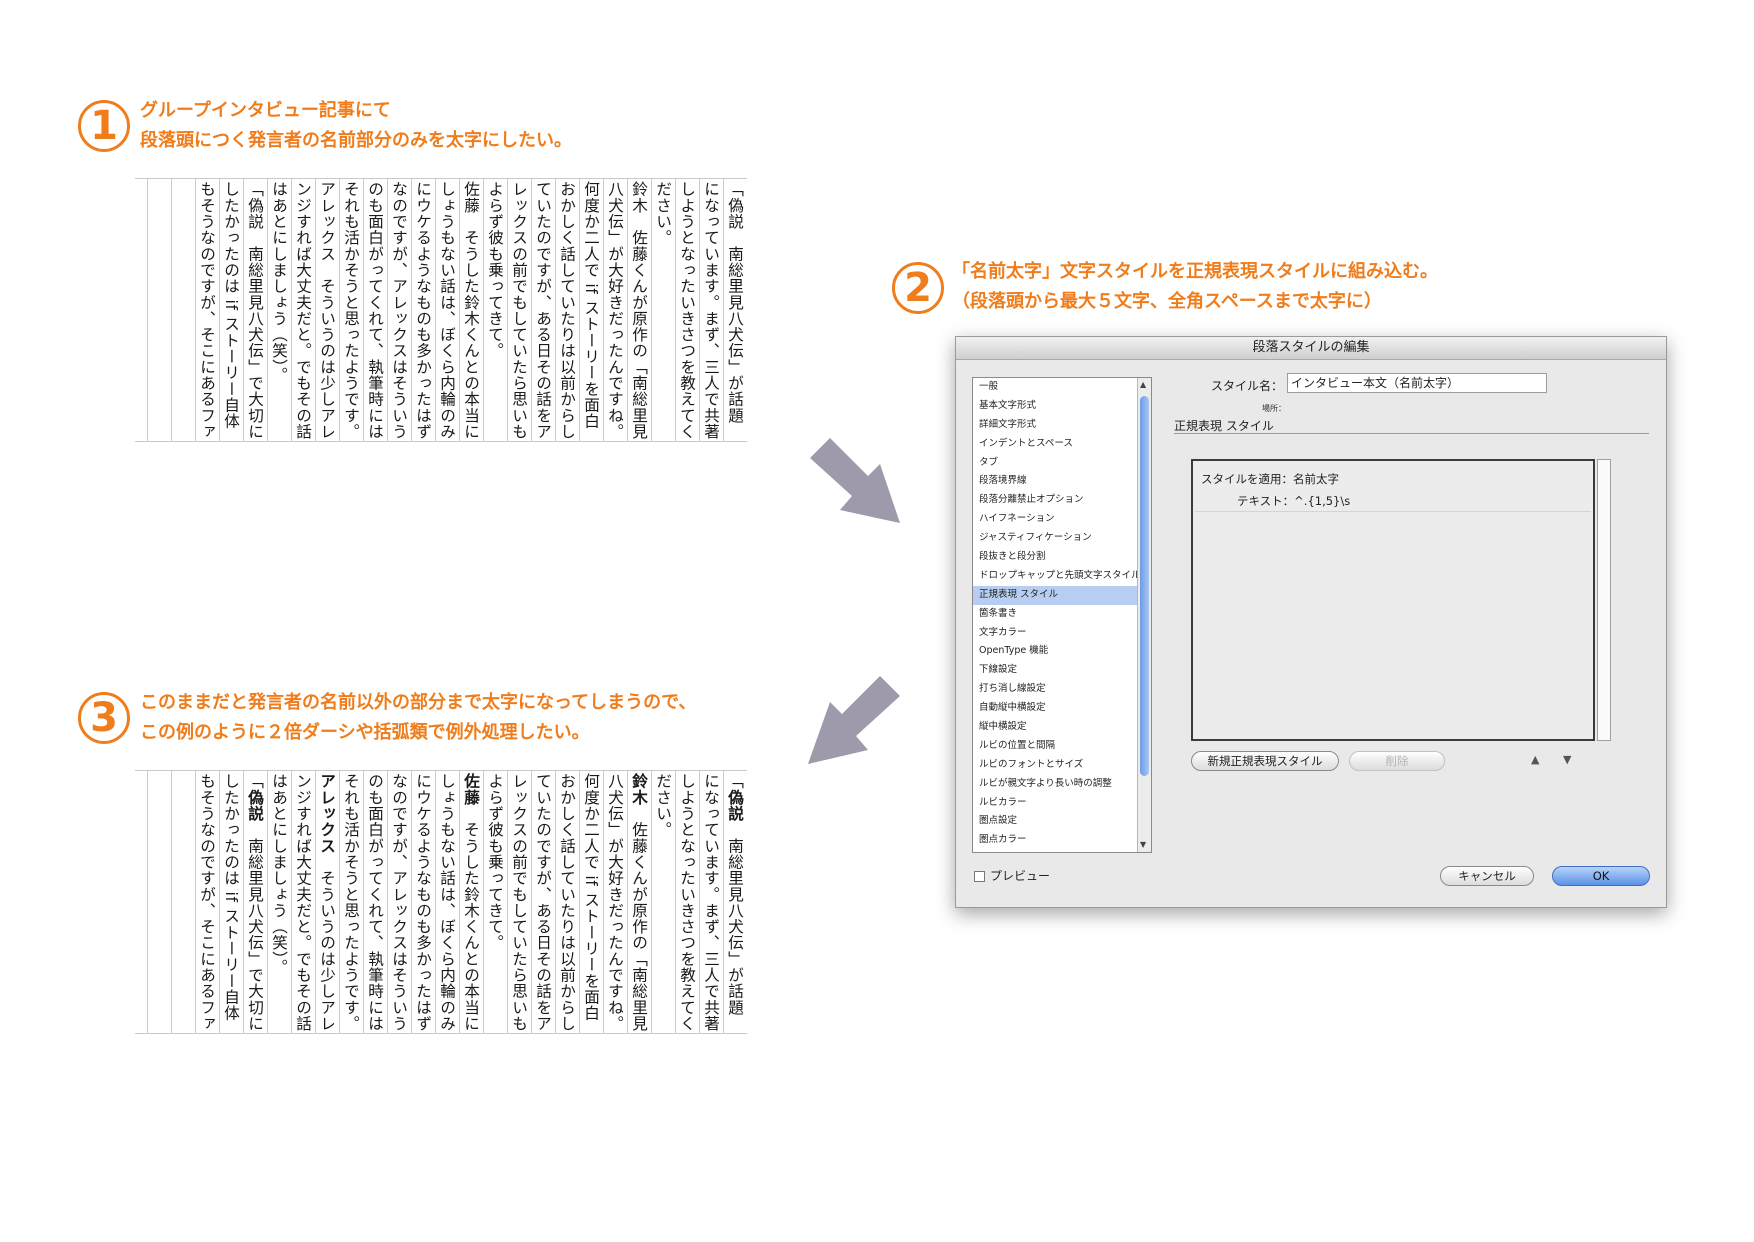 The width and height of the screenshot is (1754, 1242). I want to click on category-item: 段落境界線, so click(1062, 481).